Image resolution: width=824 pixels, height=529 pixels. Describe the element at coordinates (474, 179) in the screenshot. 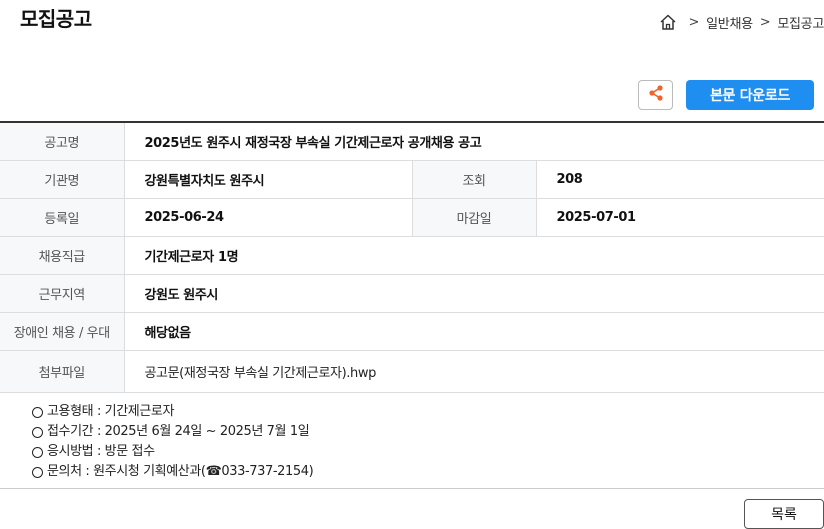

I see `views-label: 조회` at that location.